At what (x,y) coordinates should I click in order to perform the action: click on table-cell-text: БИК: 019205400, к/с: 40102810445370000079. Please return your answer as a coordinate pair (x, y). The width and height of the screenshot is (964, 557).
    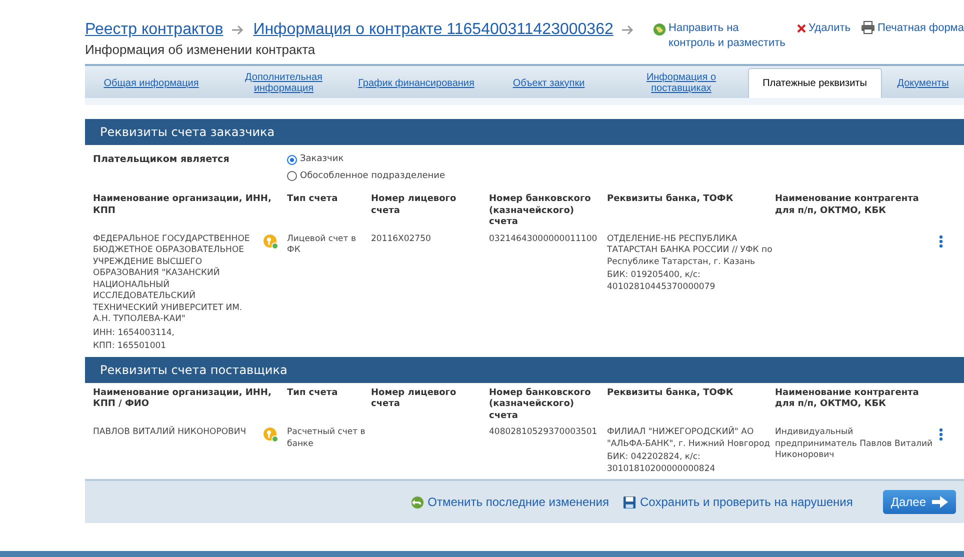
    Looking at the image, I should click on (661, 281).